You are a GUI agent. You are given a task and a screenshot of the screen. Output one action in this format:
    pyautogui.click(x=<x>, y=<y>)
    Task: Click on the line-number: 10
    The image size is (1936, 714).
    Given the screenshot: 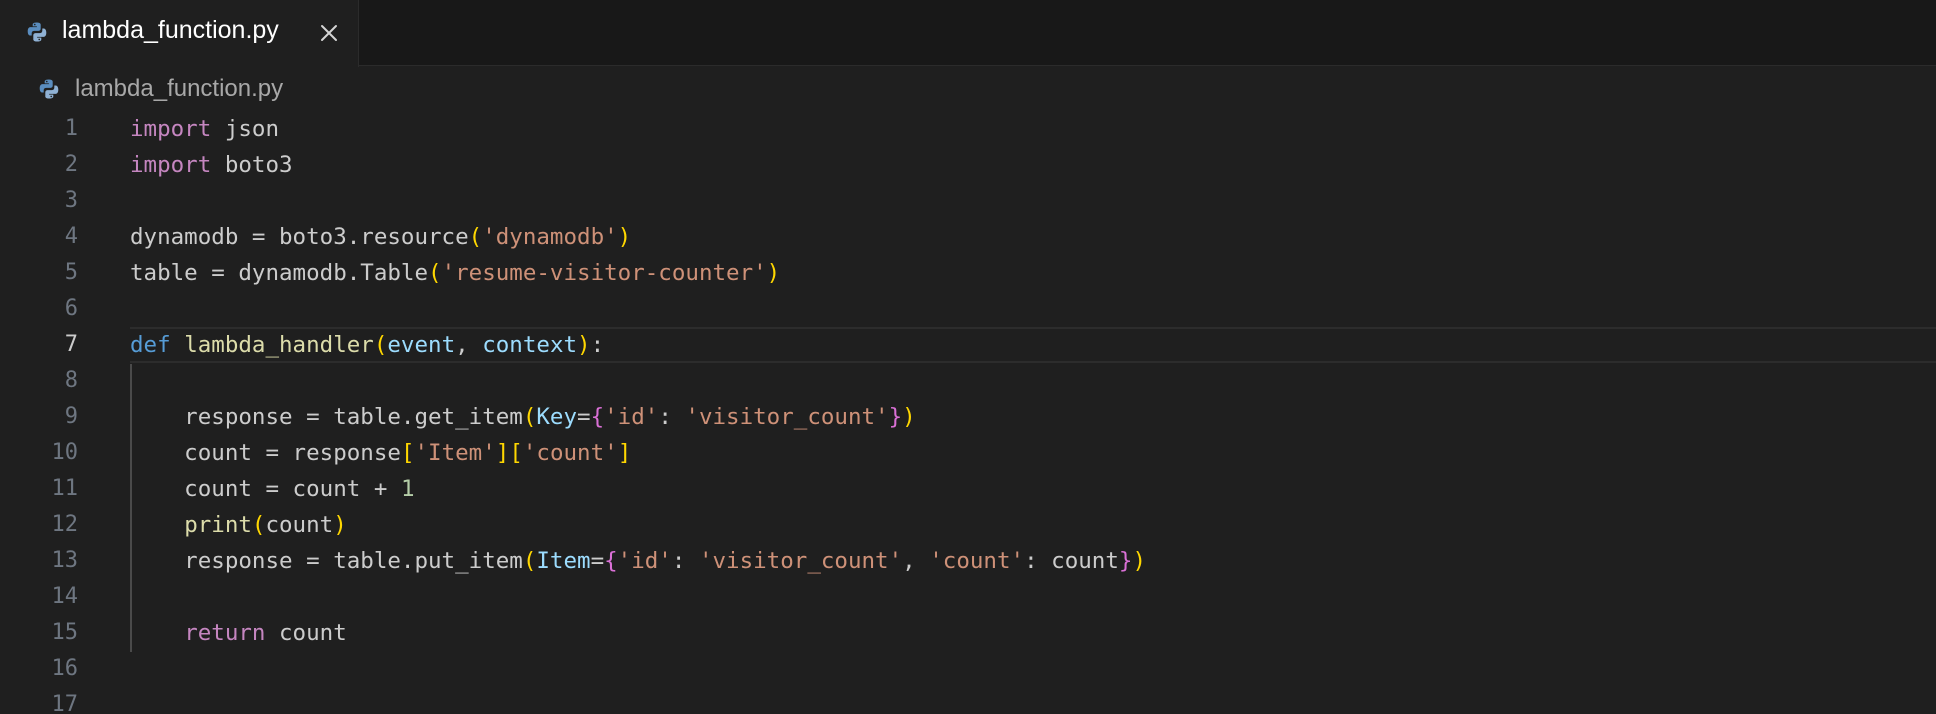 What is the action you would take?
    pyautogui.click(x=65, y=452)
    